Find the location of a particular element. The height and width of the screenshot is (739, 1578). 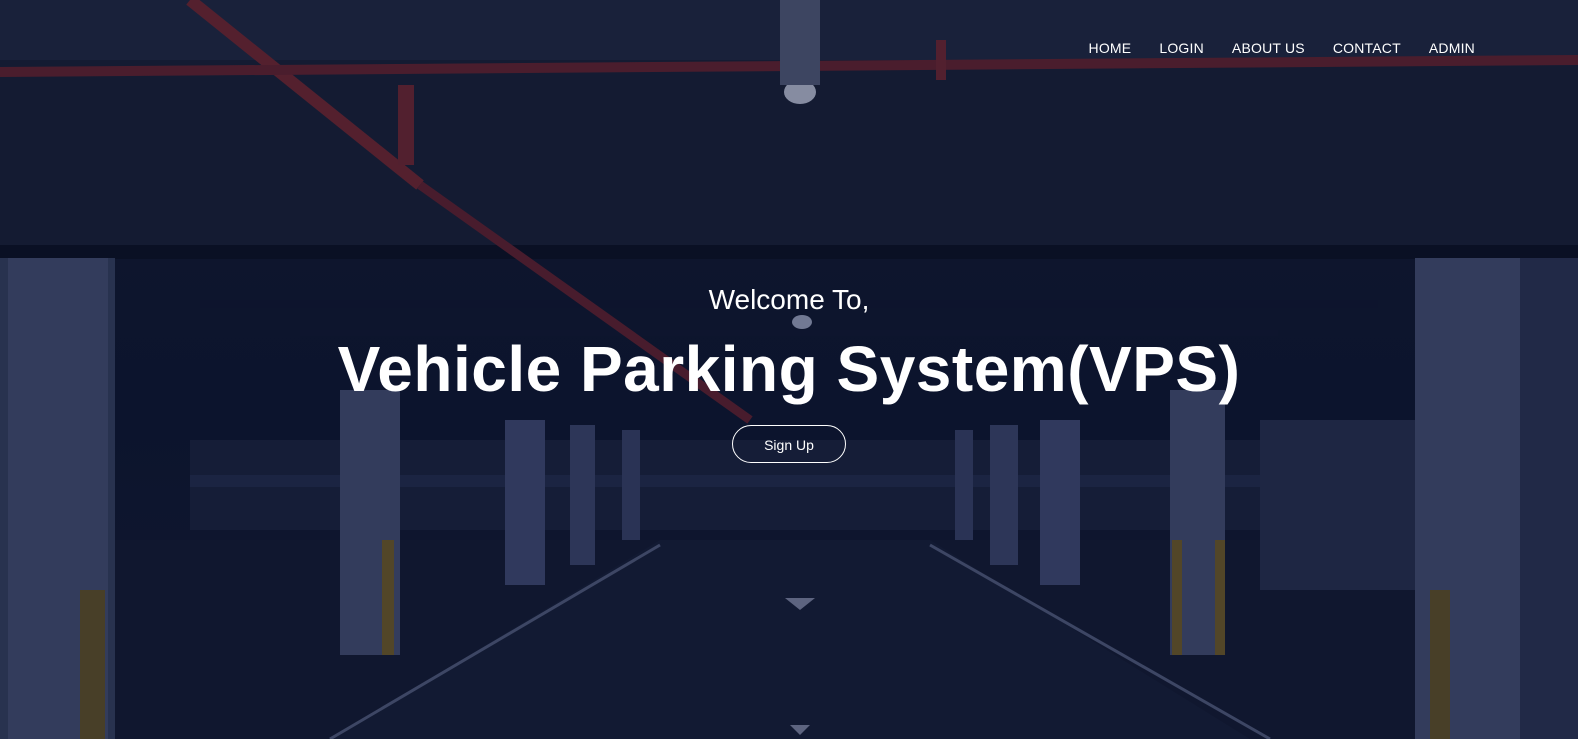

page-title: Vehicle Parking System(VPS) is located at coordinates (789, 369).